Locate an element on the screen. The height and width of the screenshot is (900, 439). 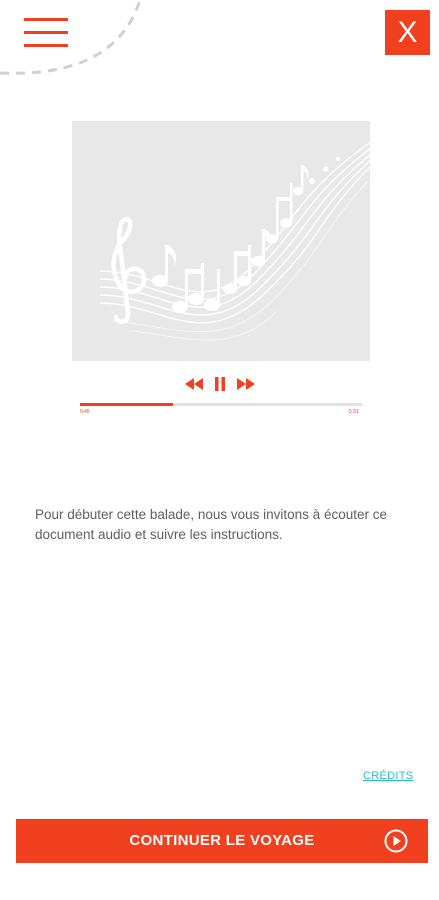
audio-progress-fill is located at coordinates (127, 404).